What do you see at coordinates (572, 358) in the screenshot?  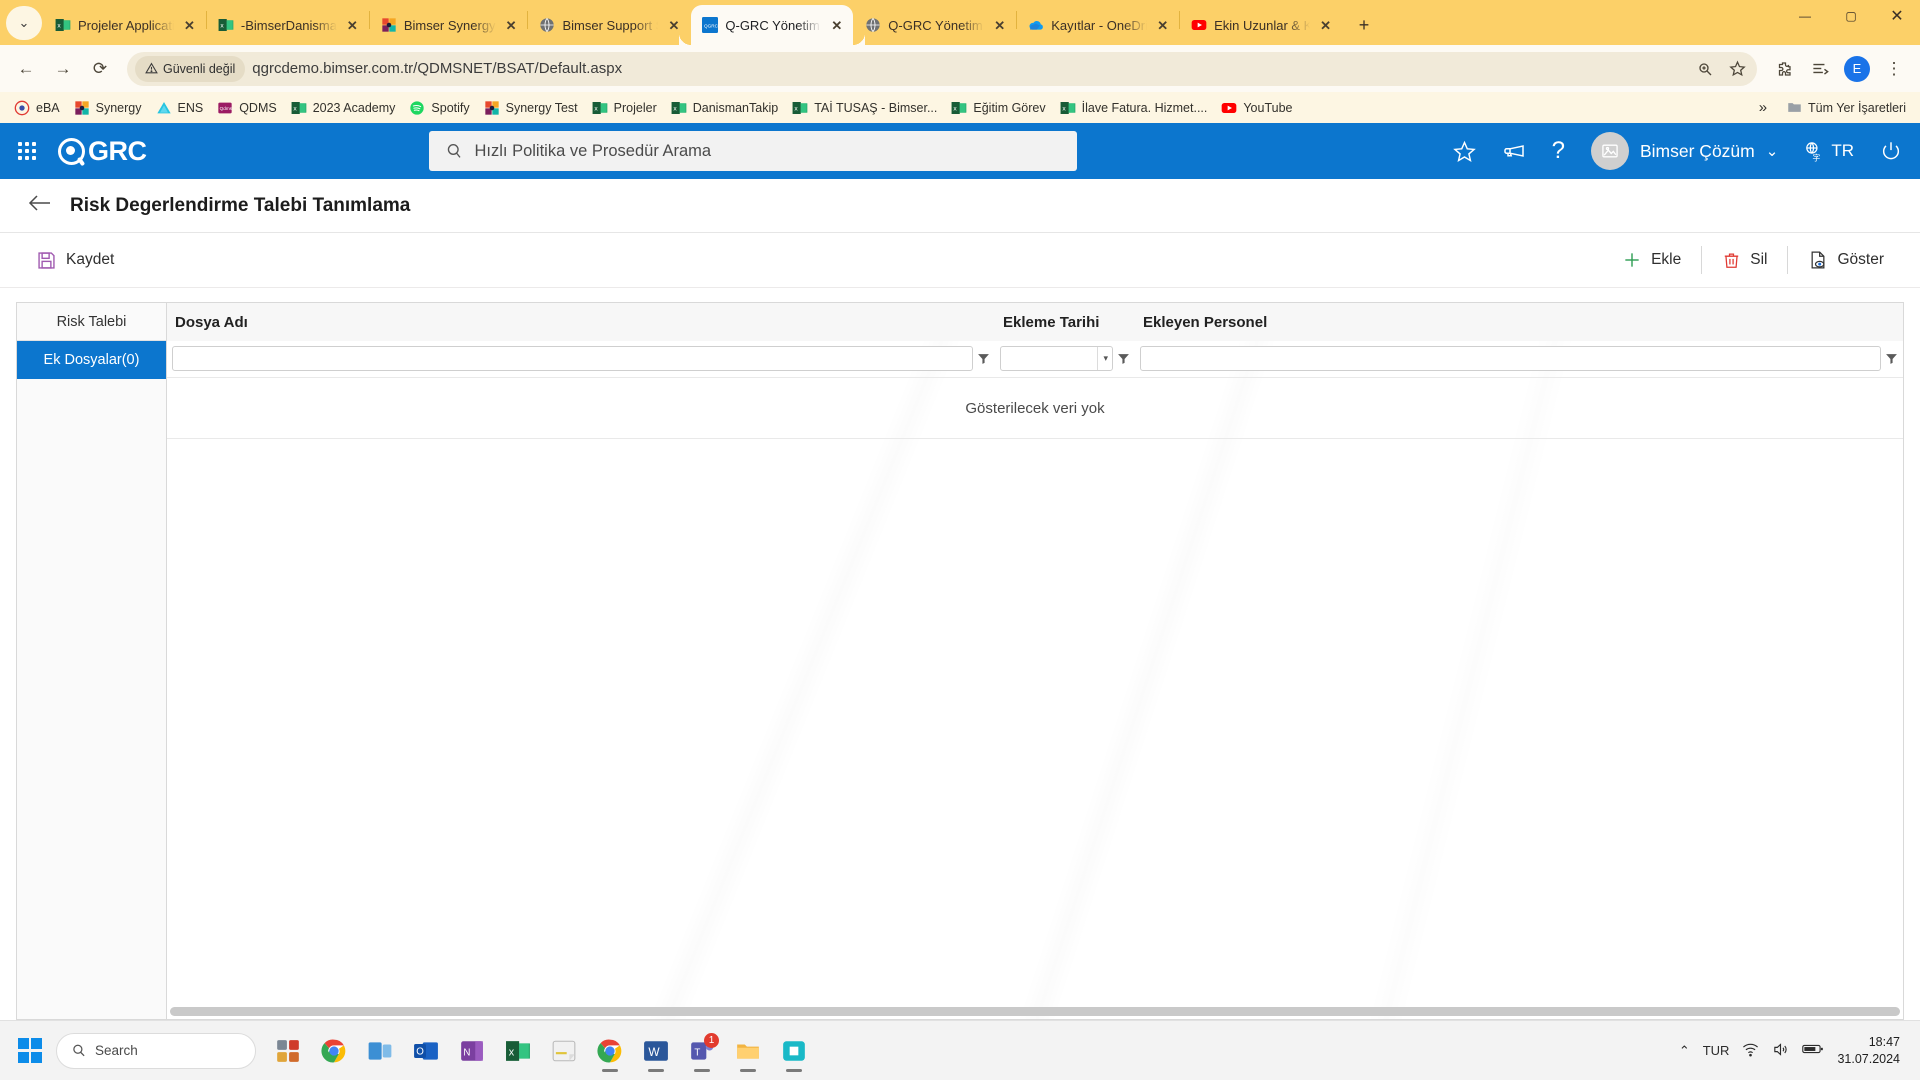 I see `filter-input-file-name` at bounding box center [572, 358].